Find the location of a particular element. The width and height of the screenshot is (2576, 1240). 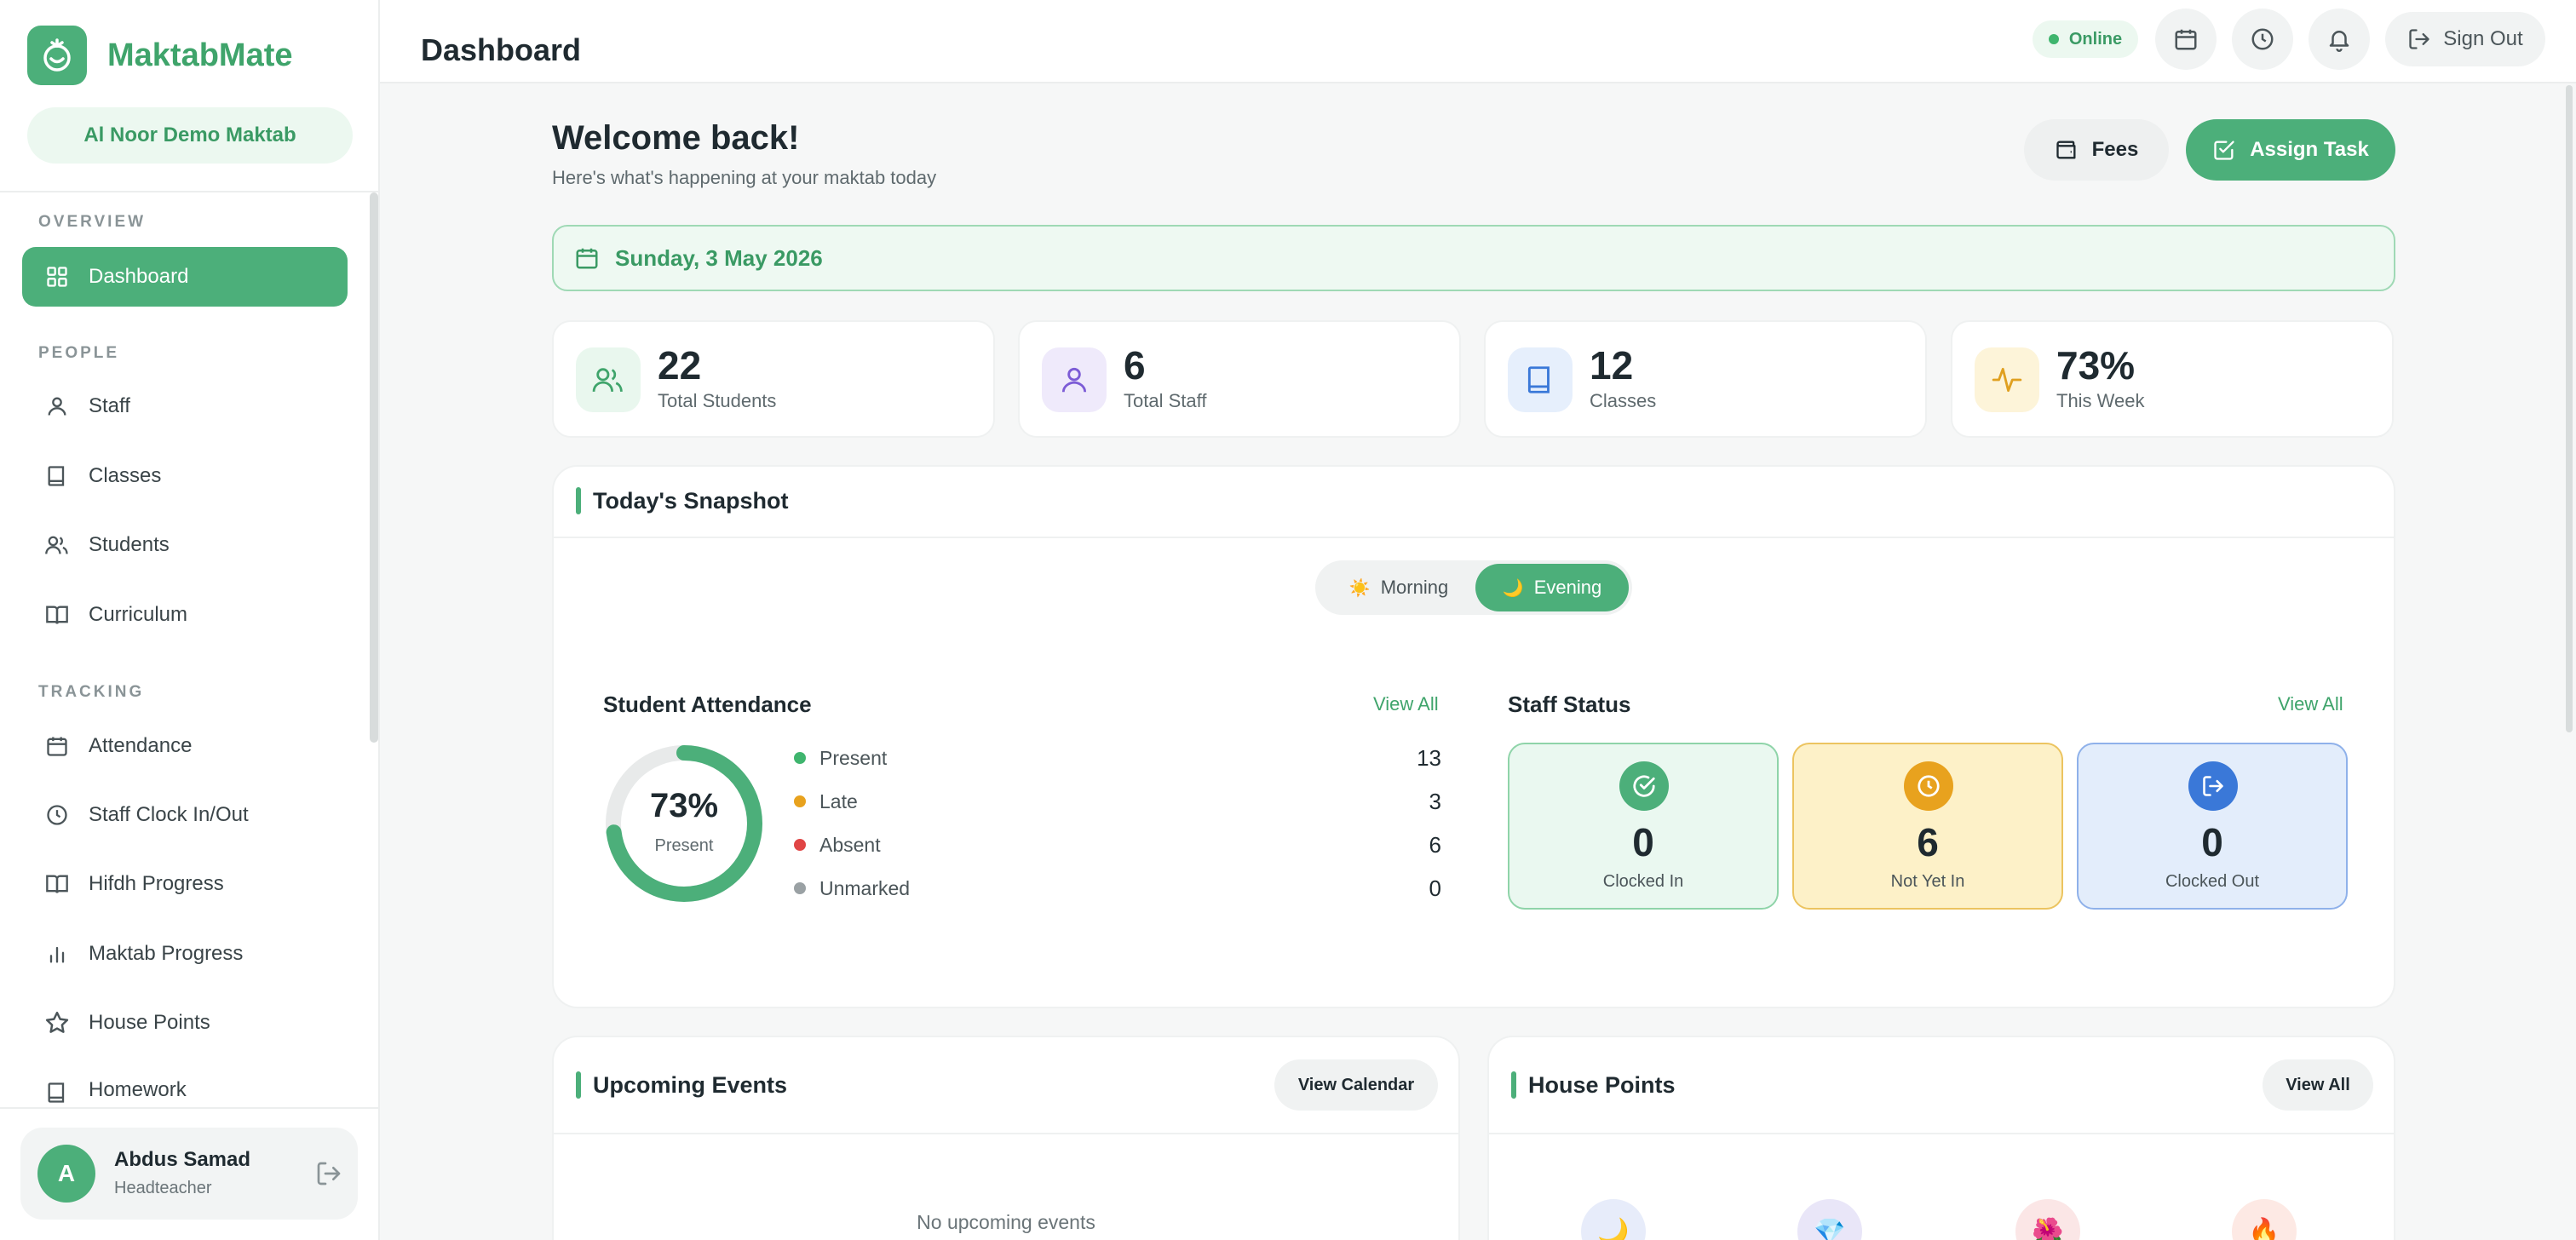

house-points-title: House Points is located at coordinates (1602, 1084).